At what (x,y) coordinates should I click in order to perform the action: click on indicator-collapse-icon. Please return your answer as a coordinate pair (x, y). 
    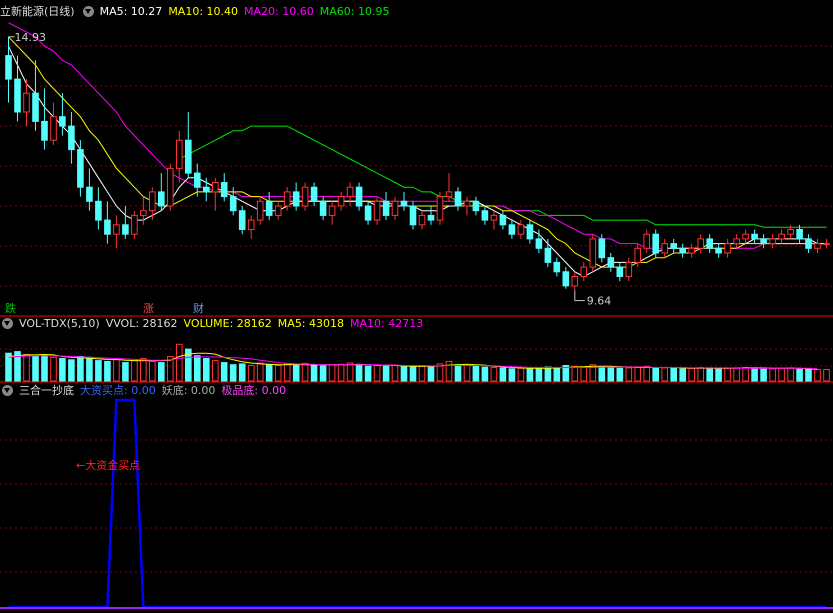
    Looking at the image, I should click on (7, 390).